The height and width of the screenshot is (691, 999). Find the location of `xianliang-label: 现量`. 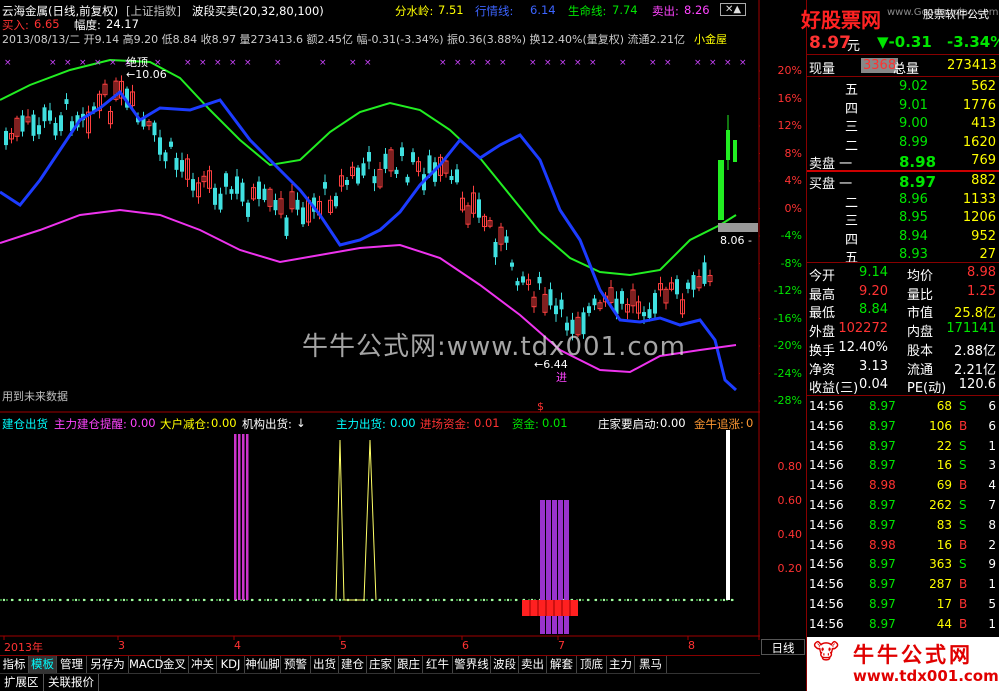

xianliang-label: 现量 is located at coordinates (822, 69).